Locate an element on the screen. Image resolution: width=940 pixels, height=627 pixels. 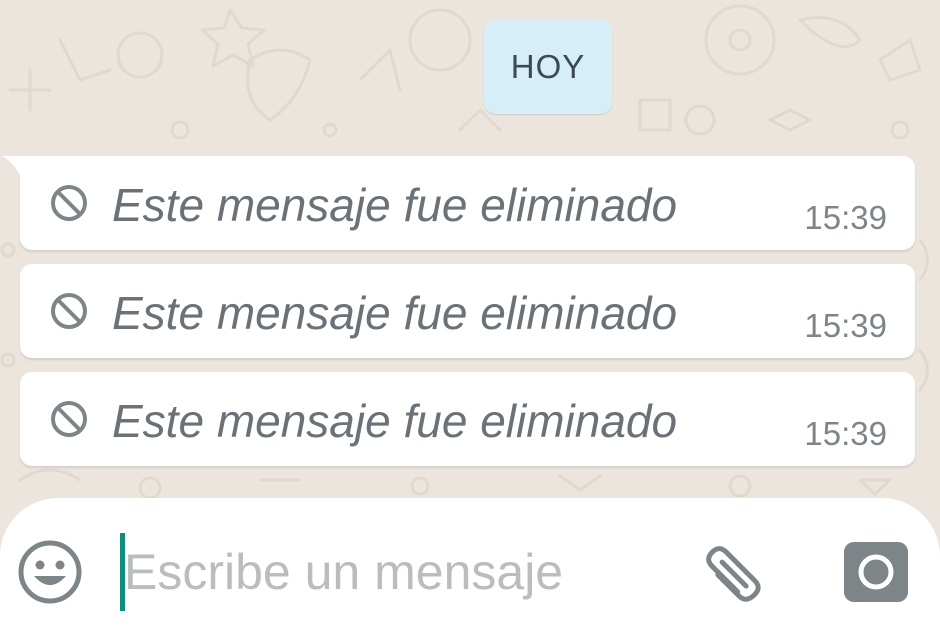
emoji-icon is located at coordinates (50, 572).